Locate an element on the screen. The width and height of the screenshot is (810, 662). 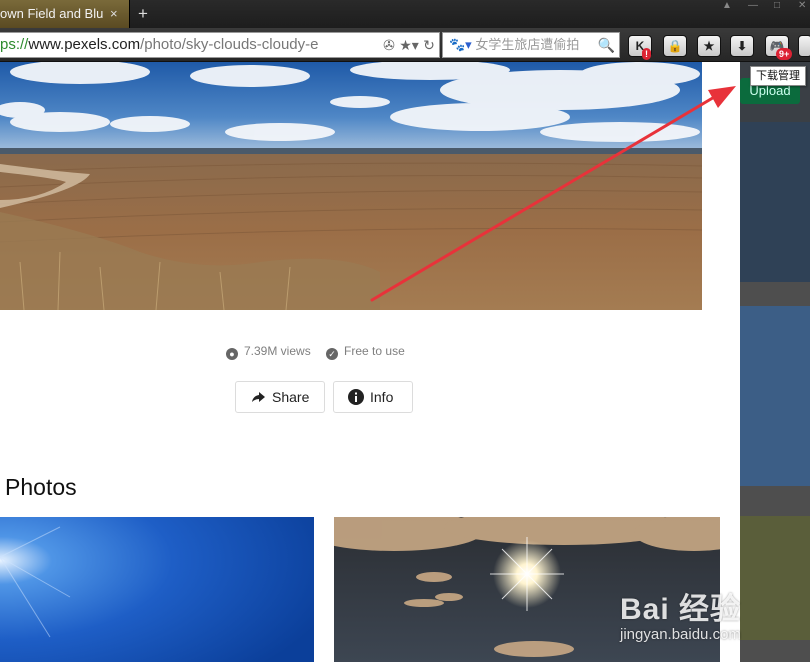
game-extension-button: 🎮 9+ is located at coordinates (779, 47).